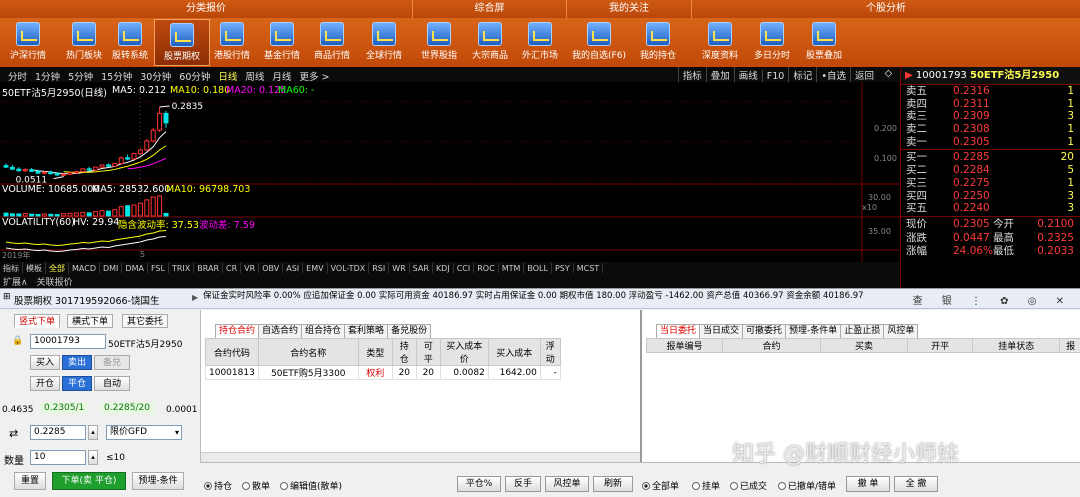 The height and width of the screenshot is (497, 1080). What do you see at coordinates (84, 268) in the screenshot?
I see `indicator-tab: MACD` at bounding box center [84, 268].